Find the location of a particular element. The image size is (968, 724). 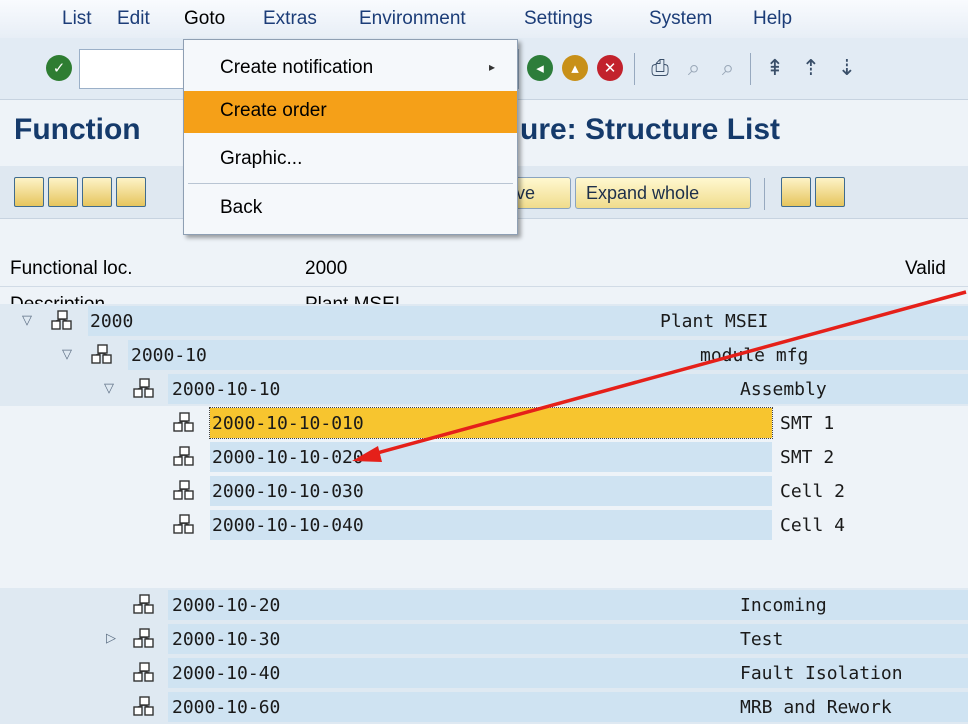

tree-row: 2000-10-10-030 Cell 2 is located at coordinates (484, 491).